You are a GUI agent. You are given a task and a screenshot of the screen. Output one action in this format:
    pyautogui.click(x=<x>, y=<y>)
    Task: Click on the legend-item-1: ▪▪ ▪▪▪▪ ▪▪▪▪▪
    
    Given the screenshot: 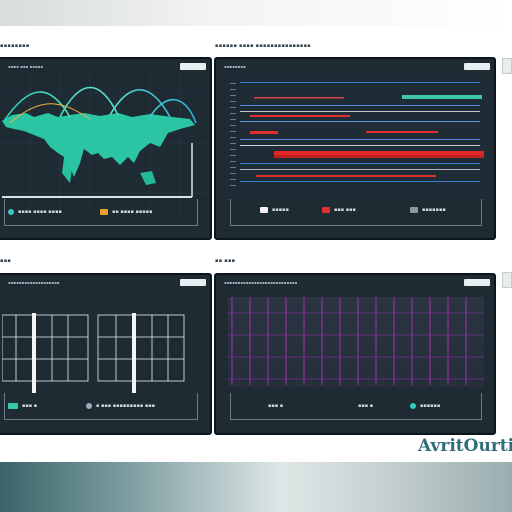 What is the action you would take?
    pyautogui.click(x=126, y=212)
    